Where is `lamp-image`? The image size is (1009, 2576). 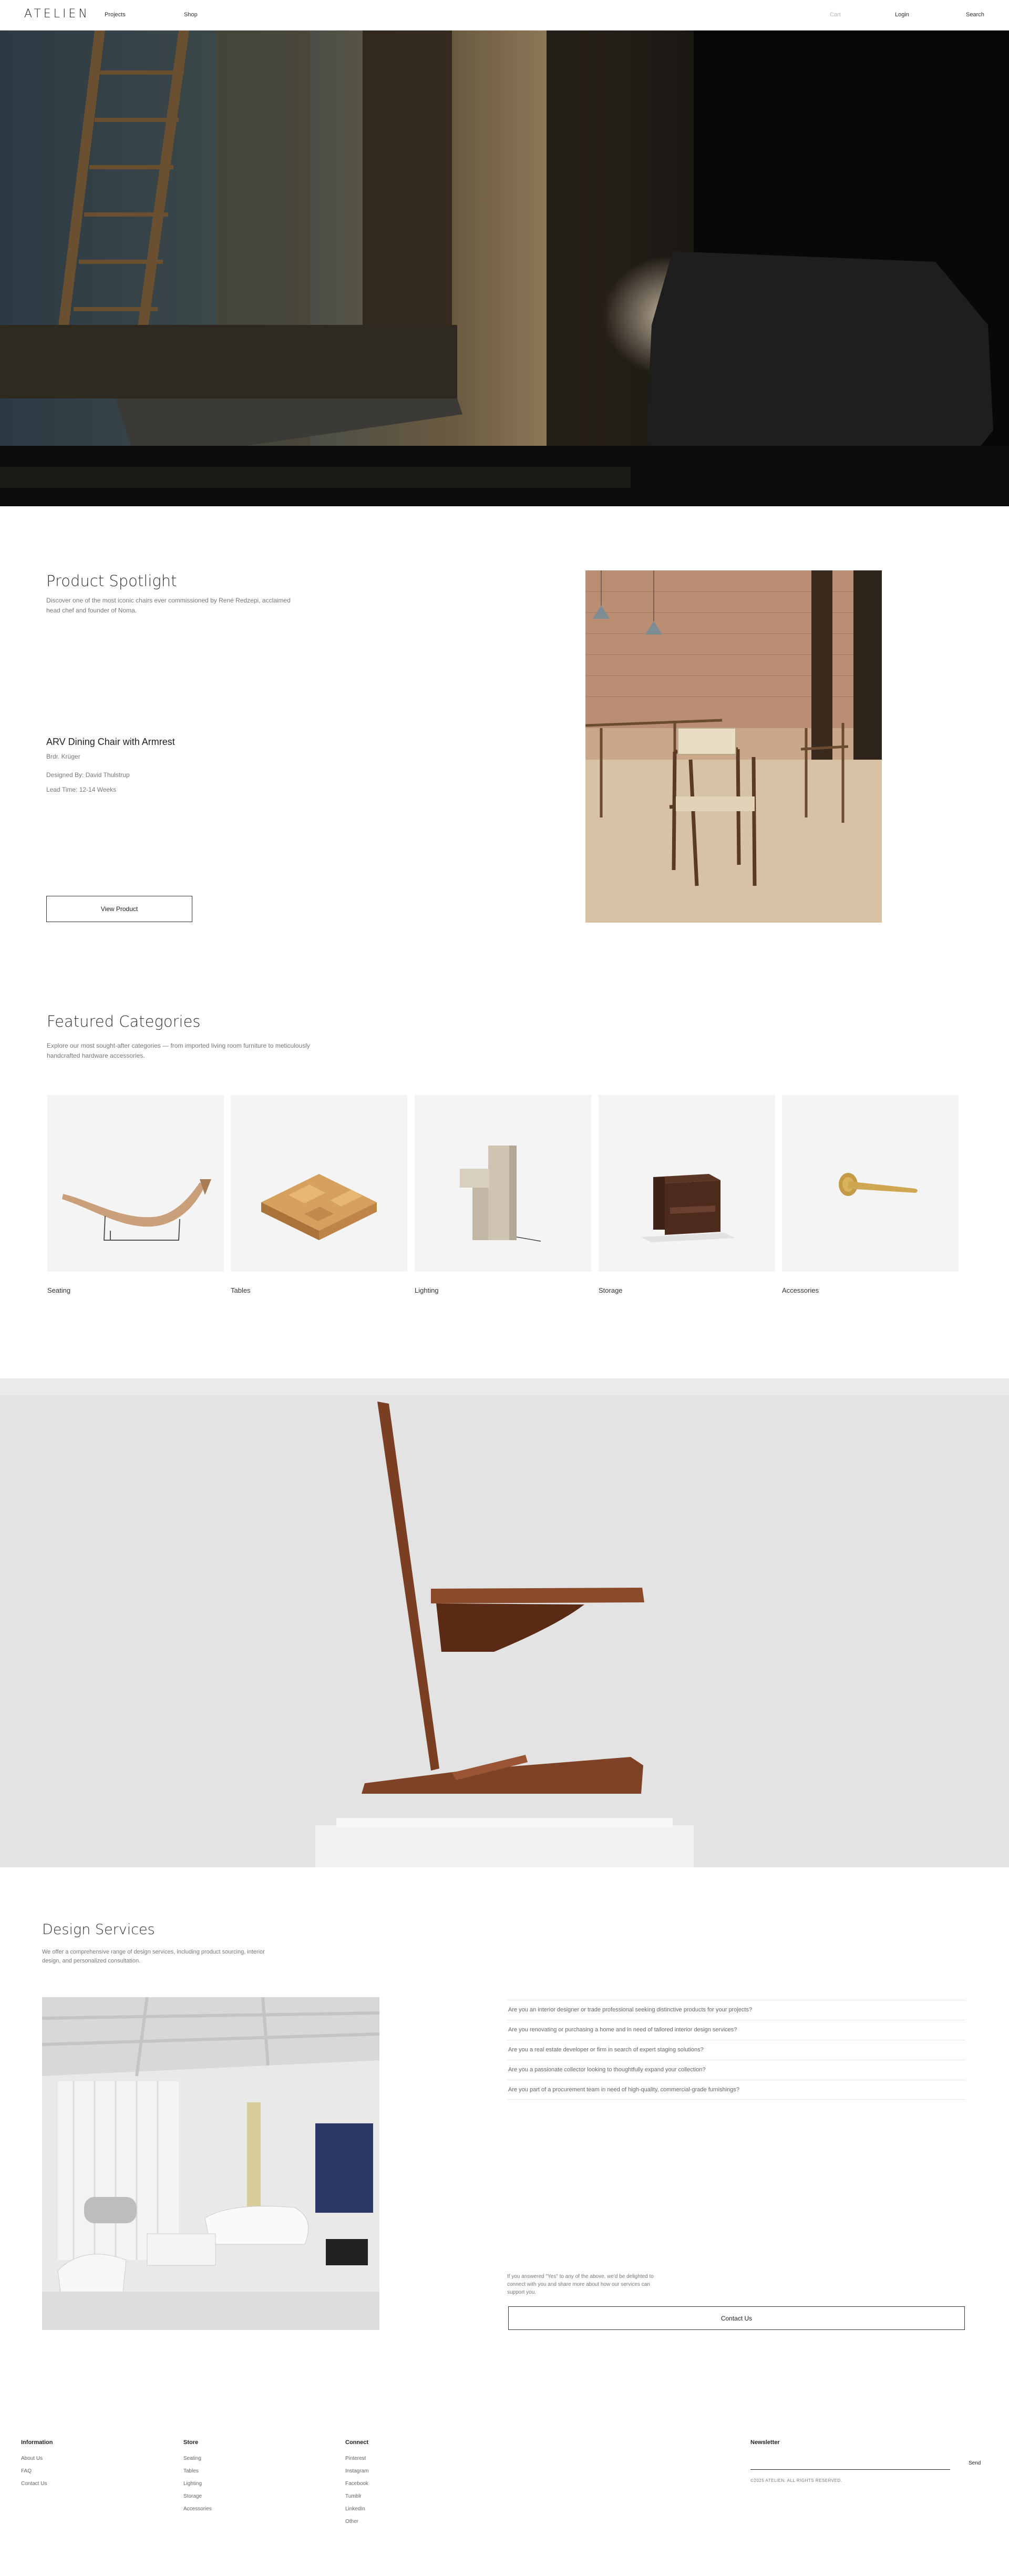
lamp-image is located at coordinates (500, 1194).